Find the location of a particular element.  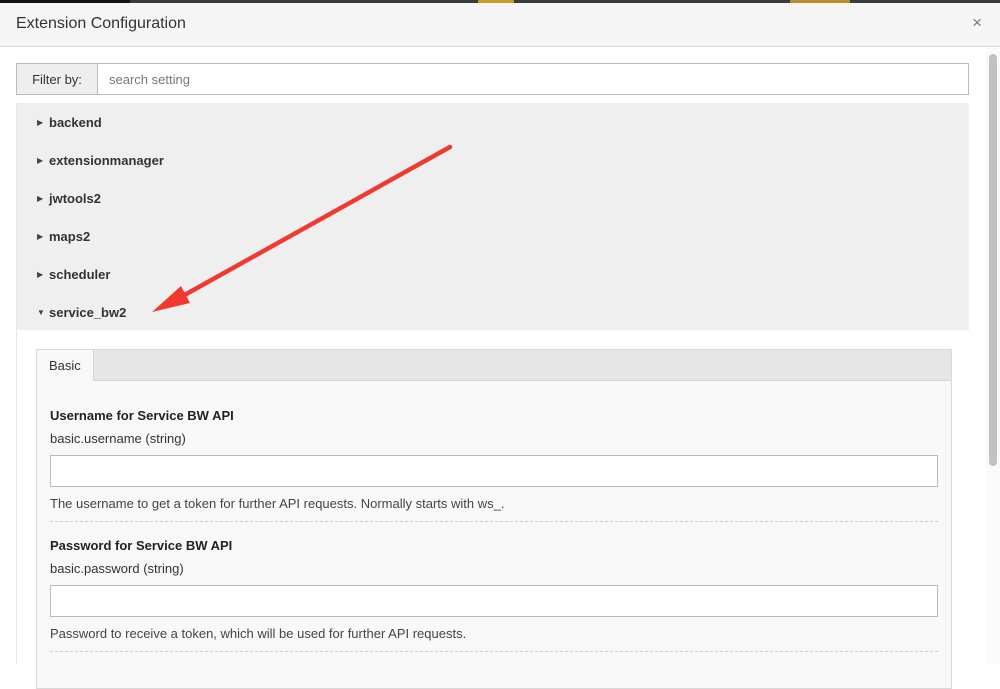

search-setting-input is located at coordinates (533, 79).